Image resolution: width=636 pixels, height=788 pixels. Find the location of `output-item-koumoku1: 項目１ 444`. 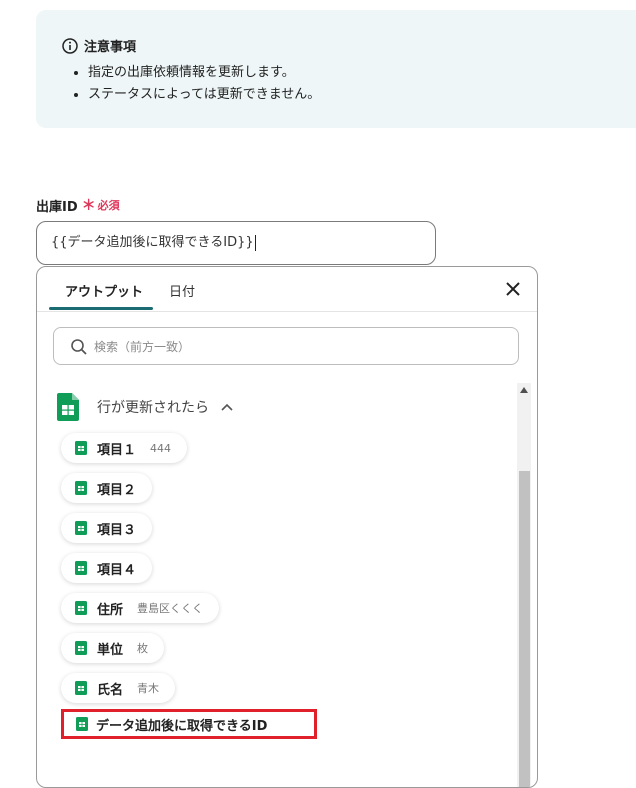

output-item-koumoku1: 項目１ 444 is located at coordinates (124, 448).